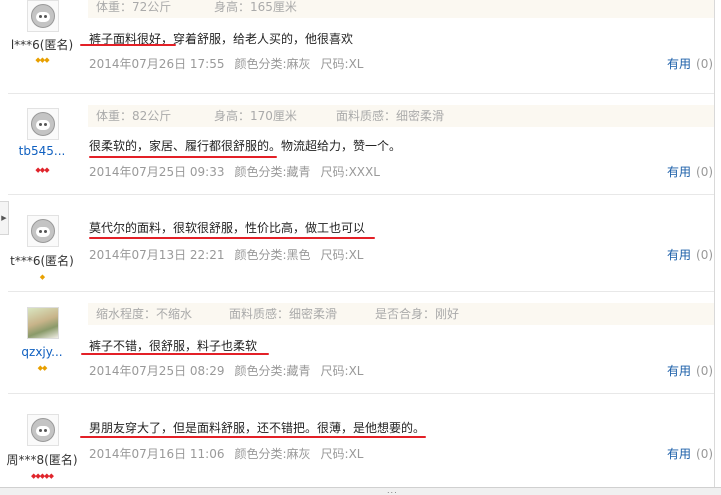  Describe the element at coordinates (42, 277) in the screenshot. I see `buyer-level-icon: ◆` at that location.